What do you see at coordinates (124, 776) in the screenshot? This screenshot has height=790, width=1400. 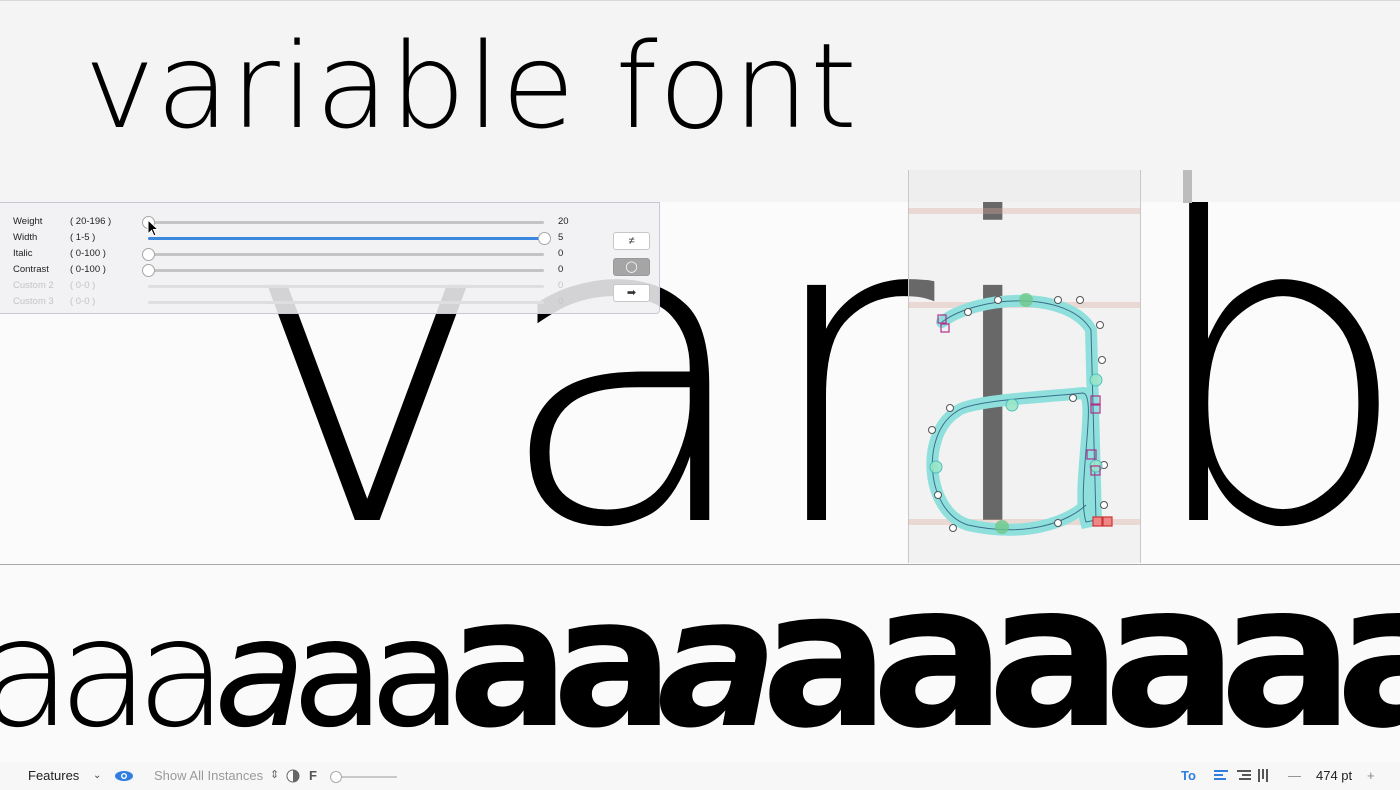 I see `eye-icon` at bounding box center [124, 776].